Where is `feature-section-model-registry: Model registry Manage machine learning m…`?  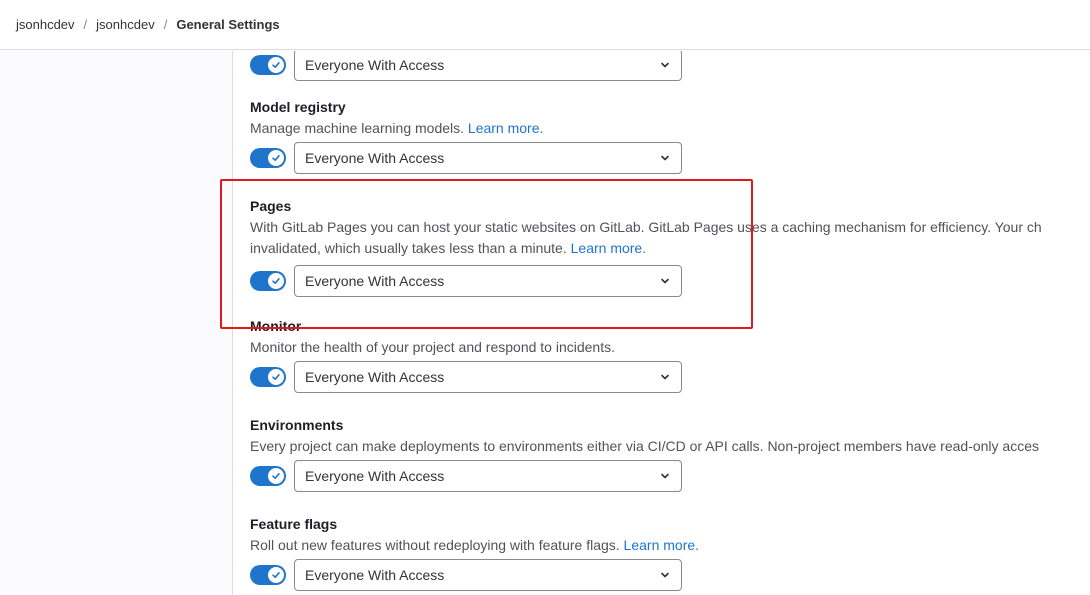
feature-section-model-registry: Model registry Manage machine learning m… is located at coordinates (670, 136).